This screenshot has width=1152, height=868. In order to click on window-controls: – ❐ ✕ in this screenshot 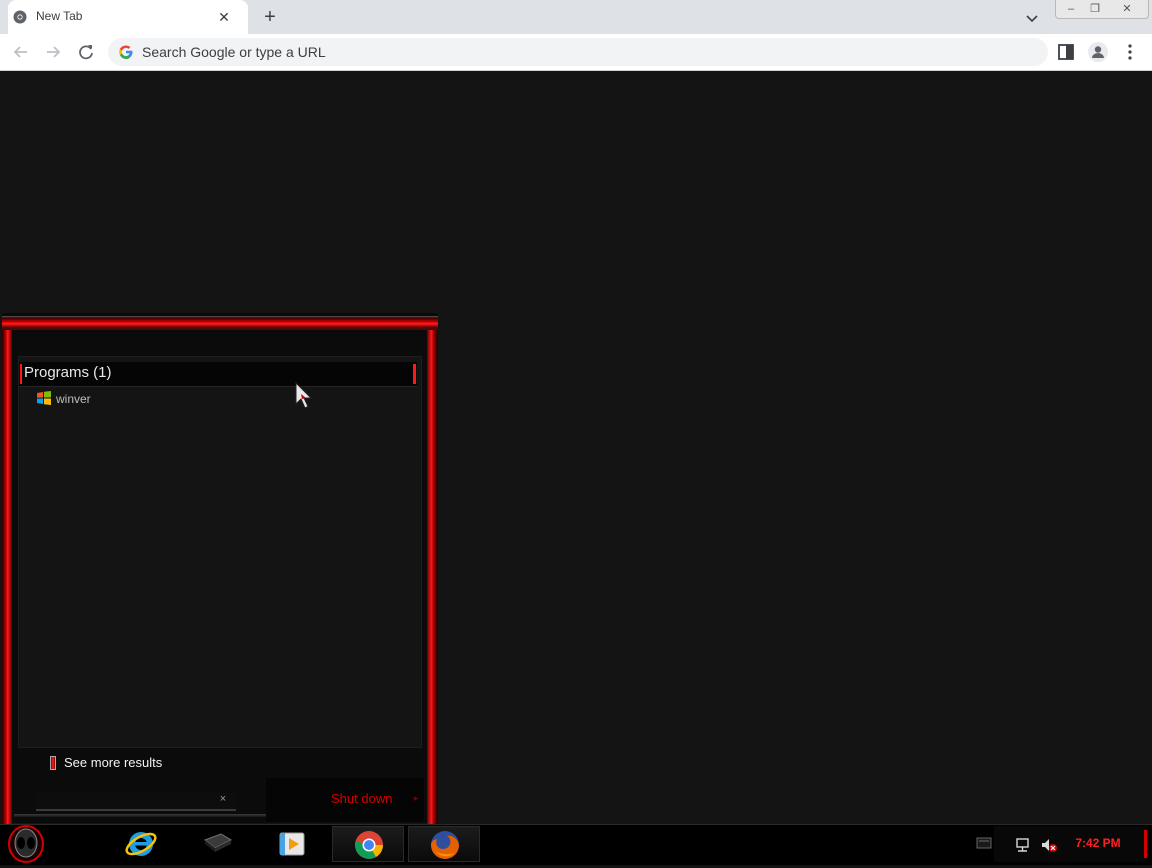, I will do `click(1102, 9)`.